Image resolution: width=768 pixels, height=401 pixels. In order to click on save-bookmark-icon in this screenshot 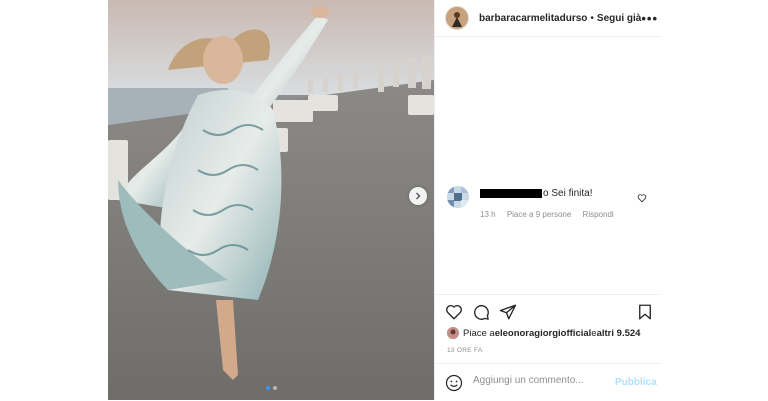, I will do `click(645, 312)`.